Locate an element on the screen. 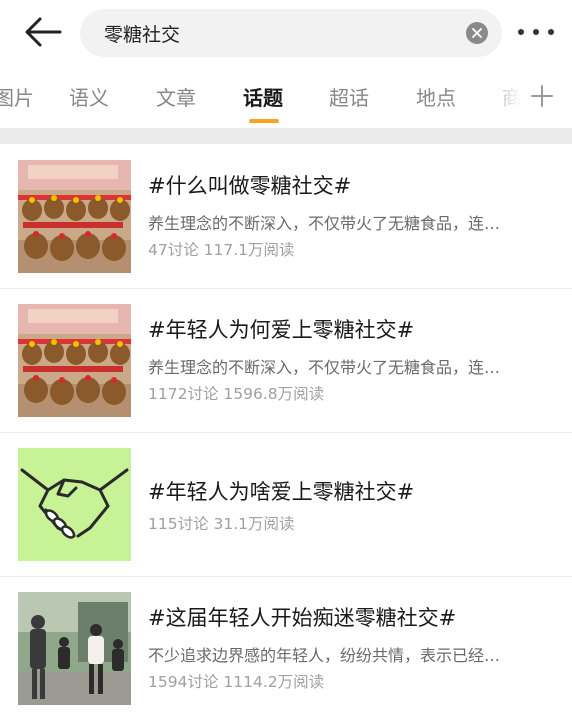 The width and height of the screenshot is (572, 726). more-options-icon is located at coordinates (536, 32).